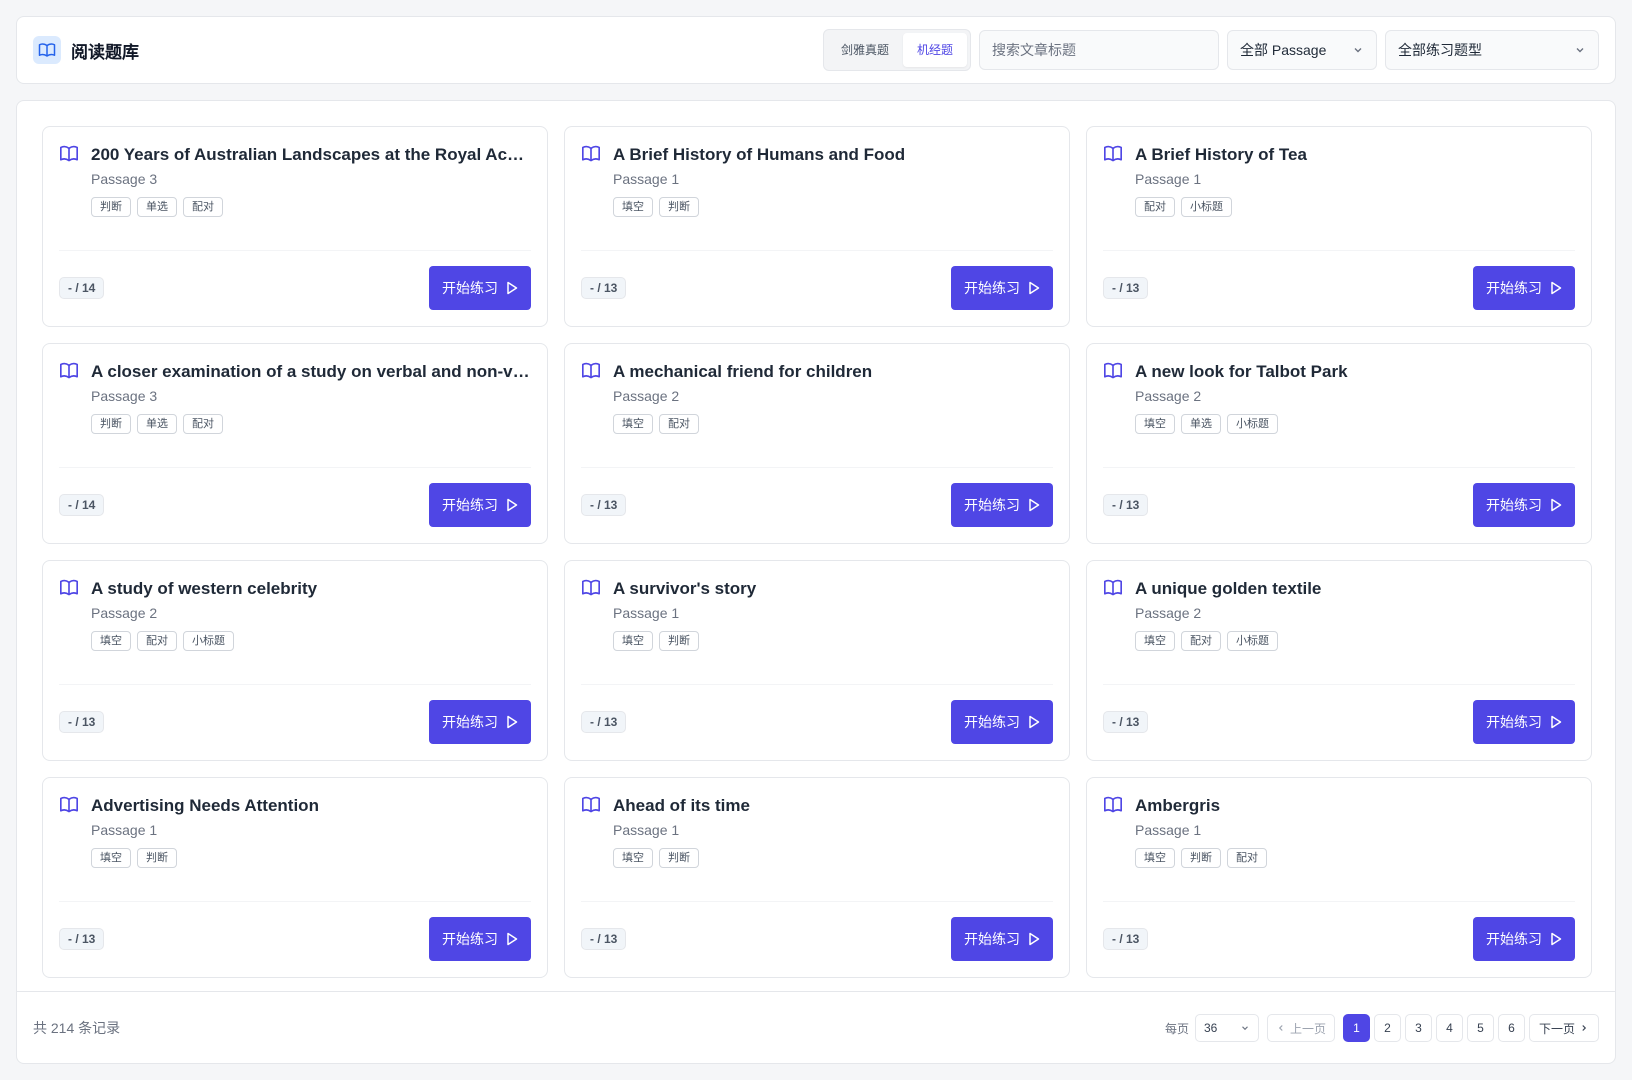 The image size is (1632, 1080). I want to click on next-page-button: 下一页, so click(1564, 1028).